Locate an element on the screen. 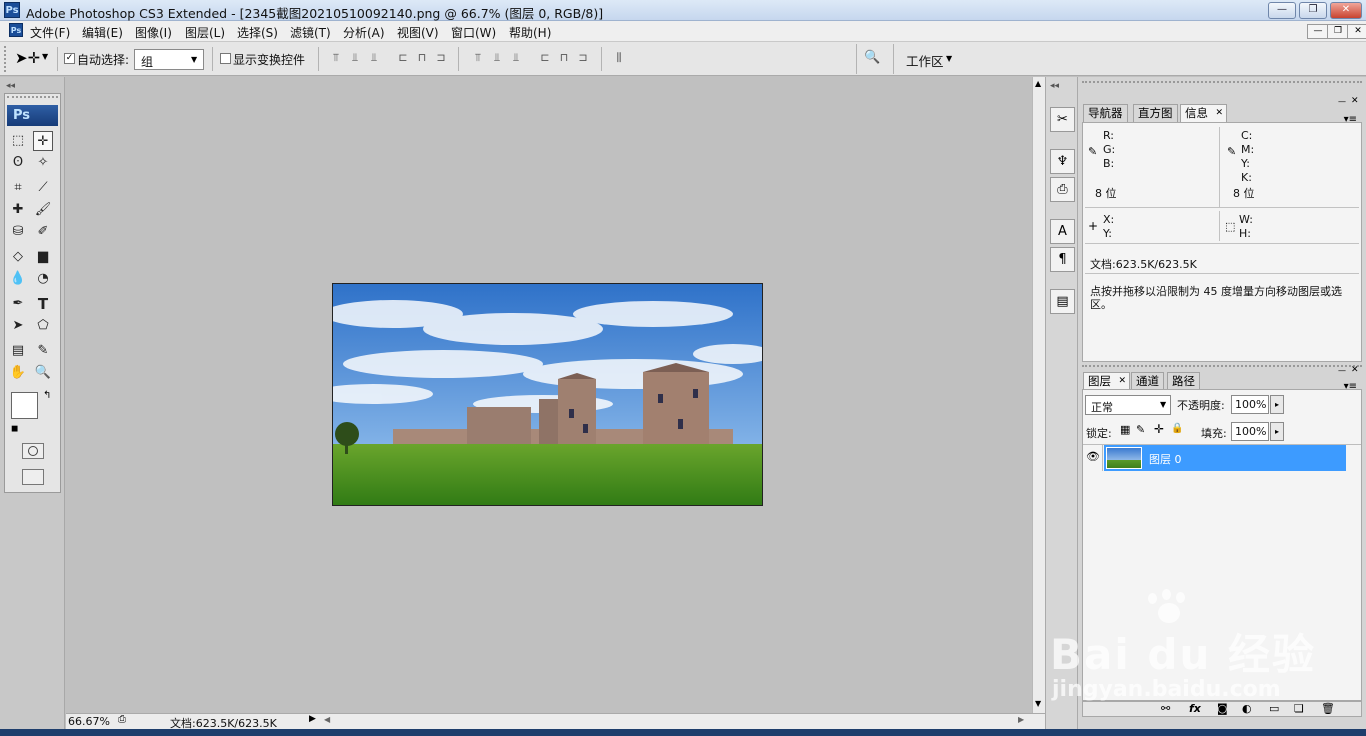 This screenshot has height=736, width=1366. hand-icon: ✋ is located at coordinates (18, 373).